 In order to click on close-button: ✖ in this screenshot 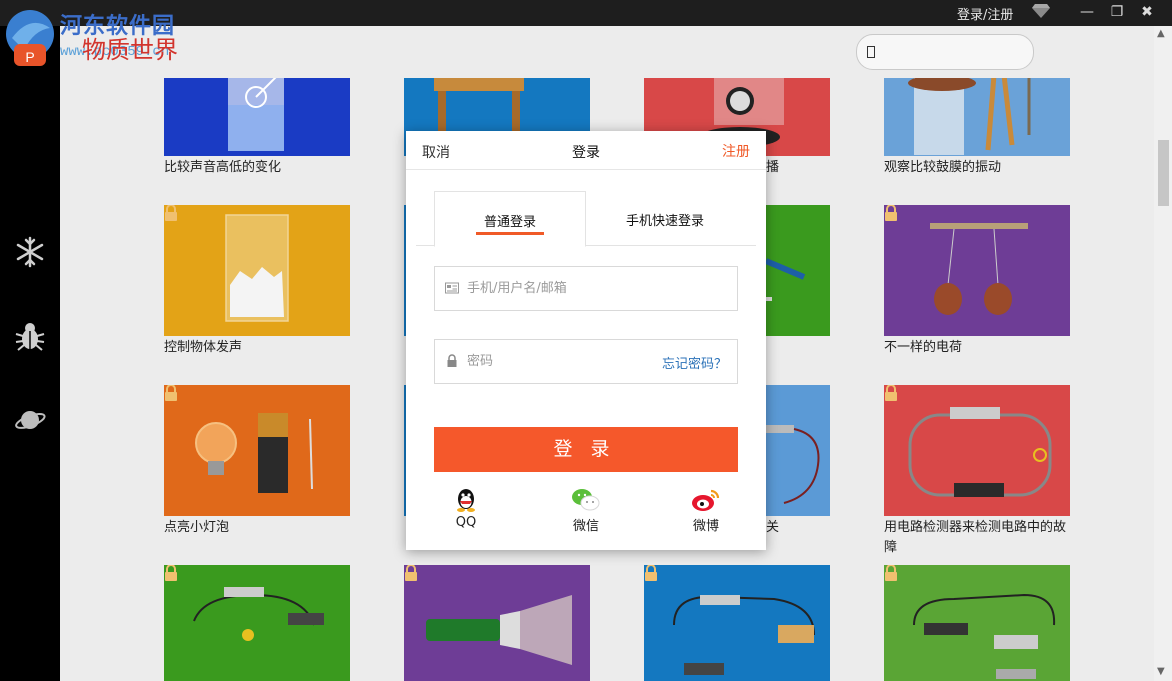, I will do `click(1147, 12)`.